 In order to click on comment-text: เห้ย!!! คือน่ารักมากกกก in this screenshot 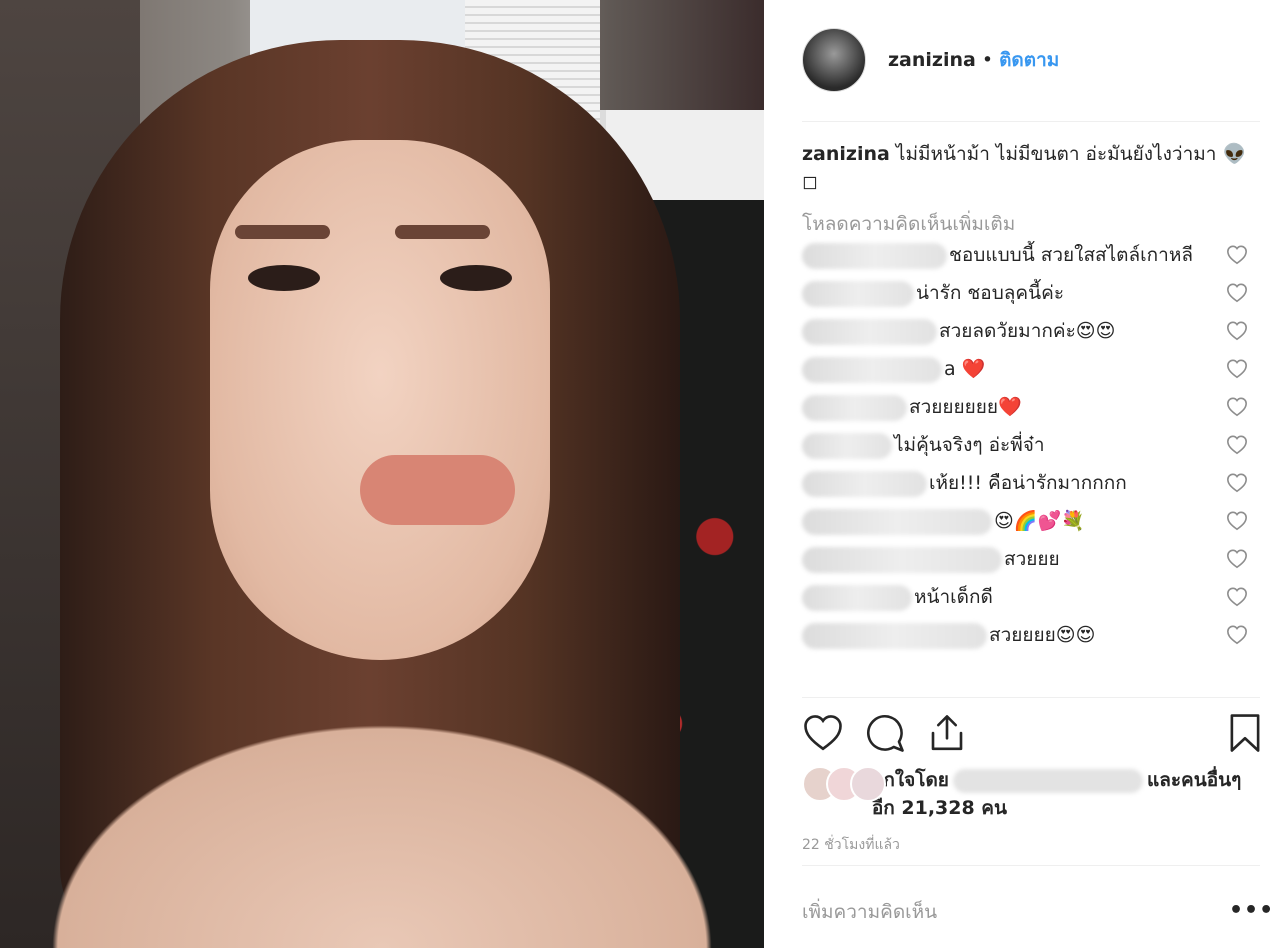, I will do `click(1028, 483)`.